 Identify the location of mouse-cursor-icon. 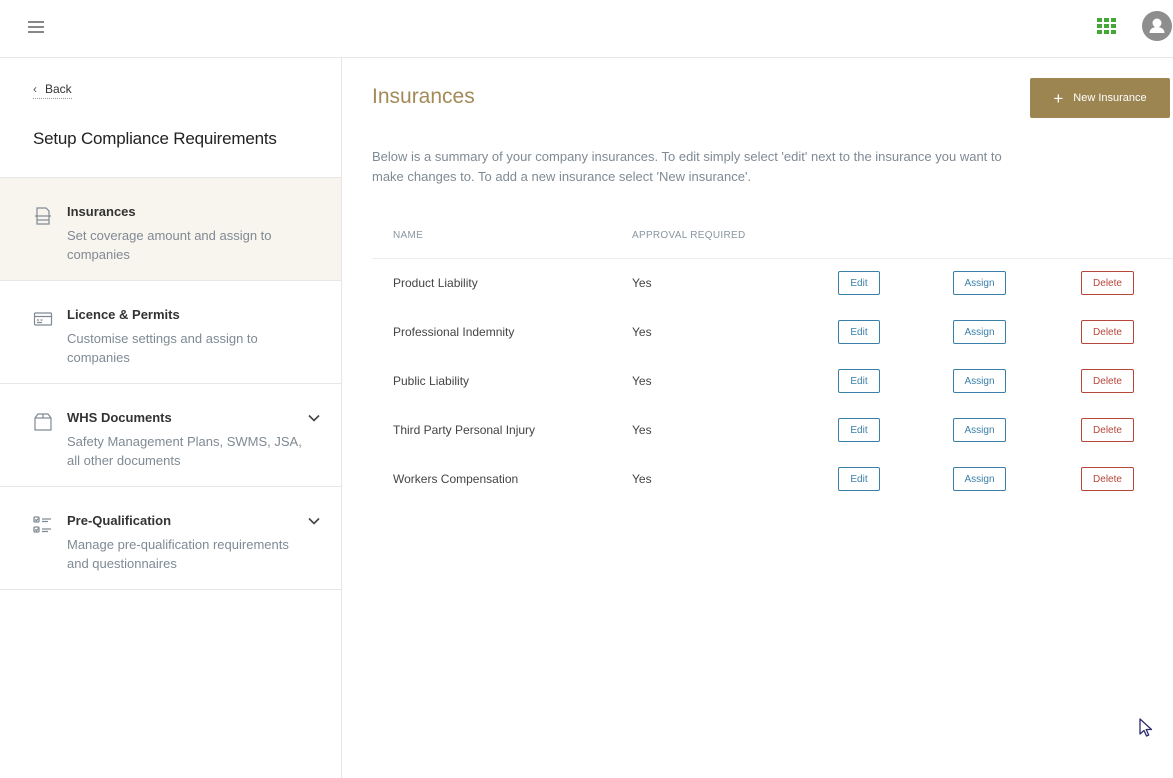
(1146, 727).